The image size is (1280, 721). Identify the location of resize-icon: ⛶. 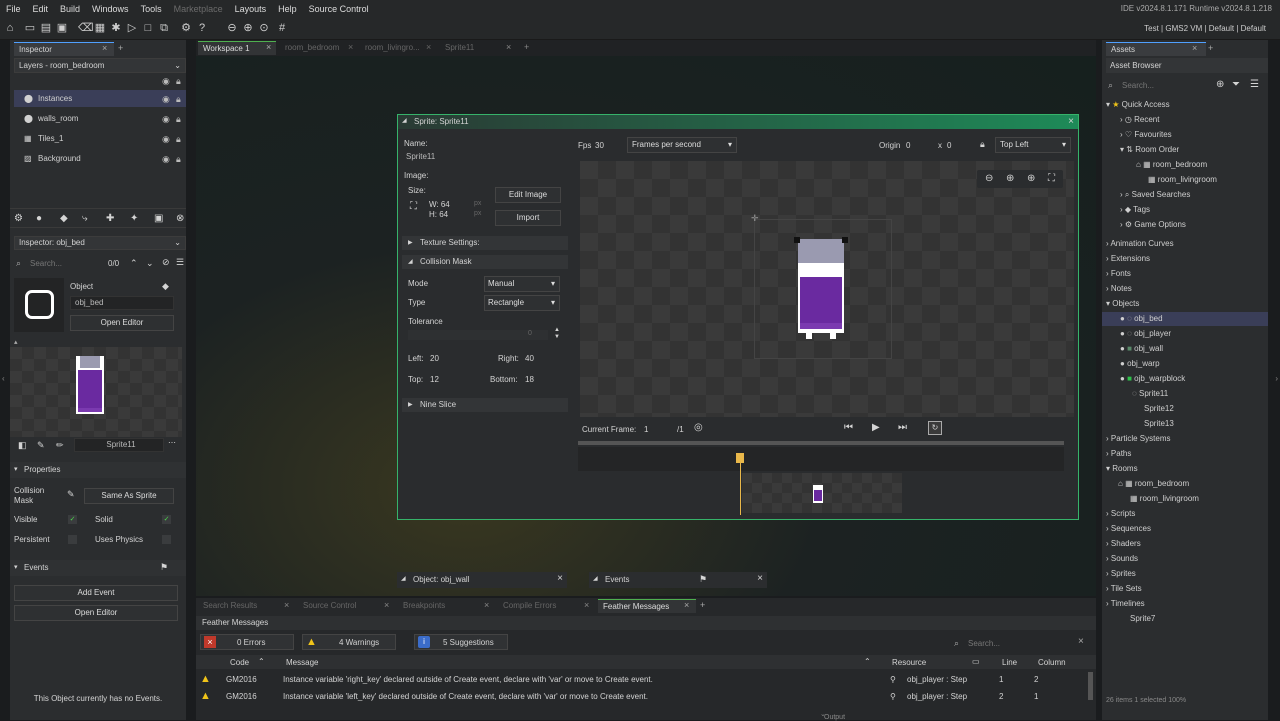
(413, 206).